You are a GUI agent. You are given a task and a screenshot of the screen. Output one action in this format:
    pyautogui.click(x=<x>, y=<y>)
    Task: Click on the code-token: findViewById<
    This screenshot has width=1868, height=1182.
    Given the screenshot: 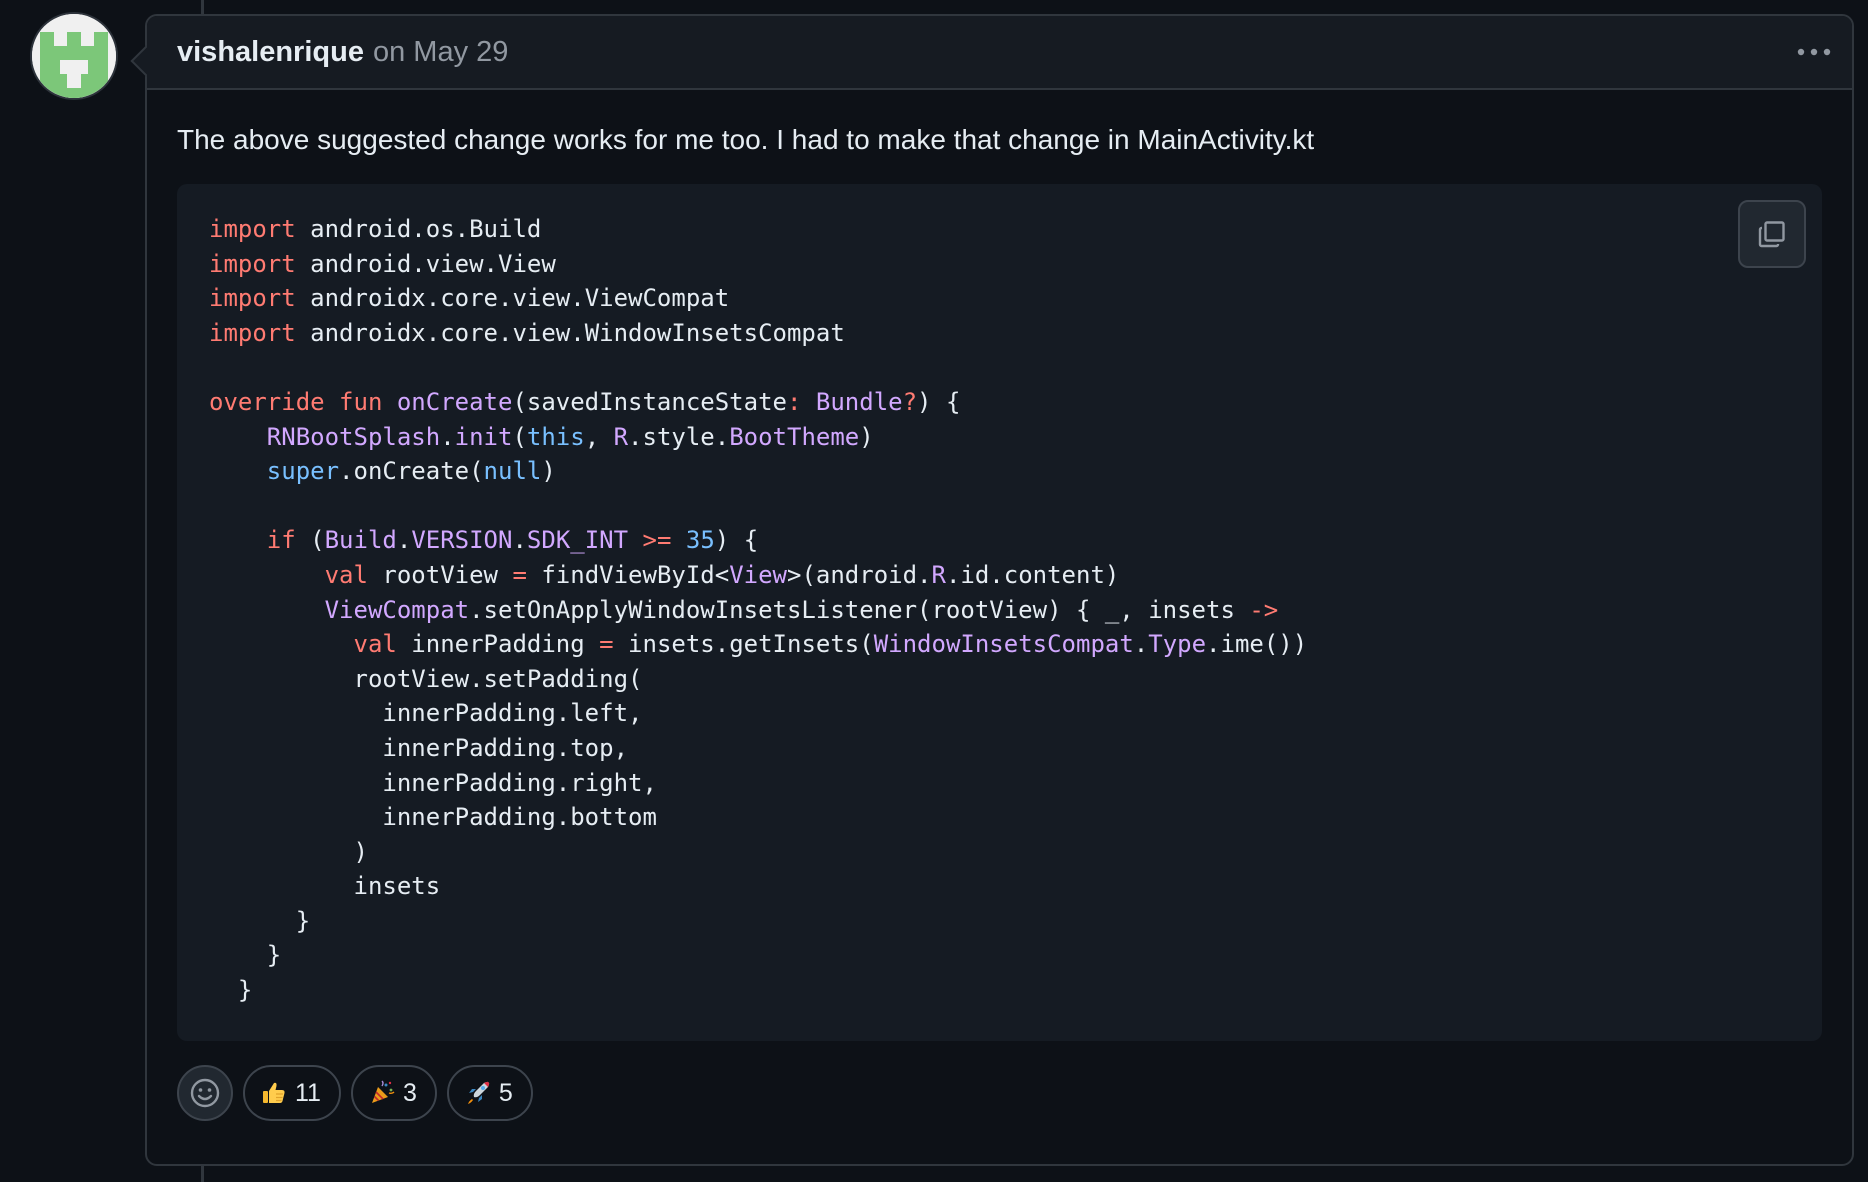 What is the action you would take?
    pyautogui.click(x=628, y=574)
    